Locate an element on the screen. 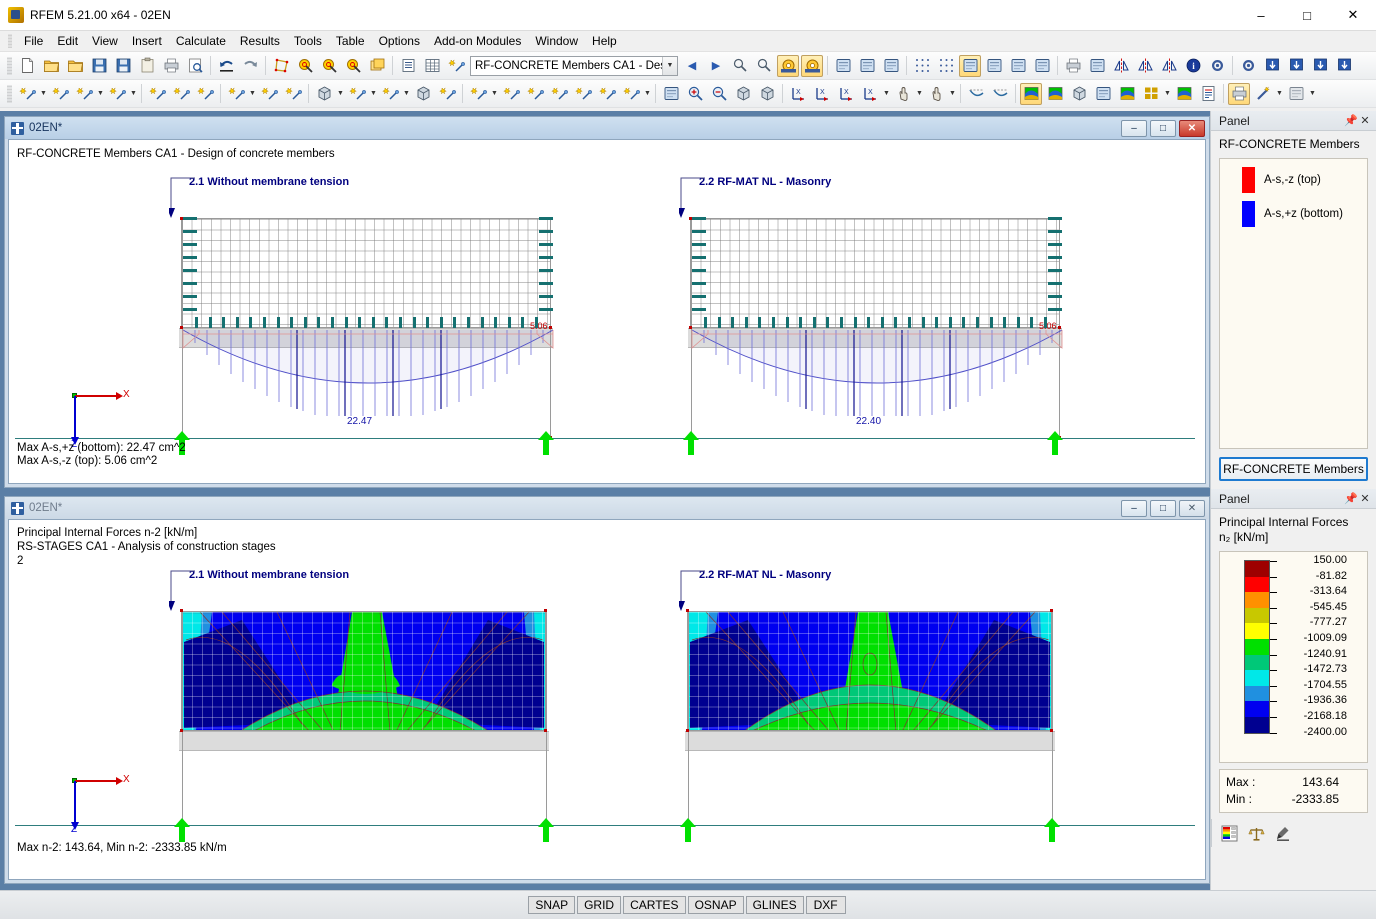  status-button-cartes: CARTES is located at coordinates (654, 905).